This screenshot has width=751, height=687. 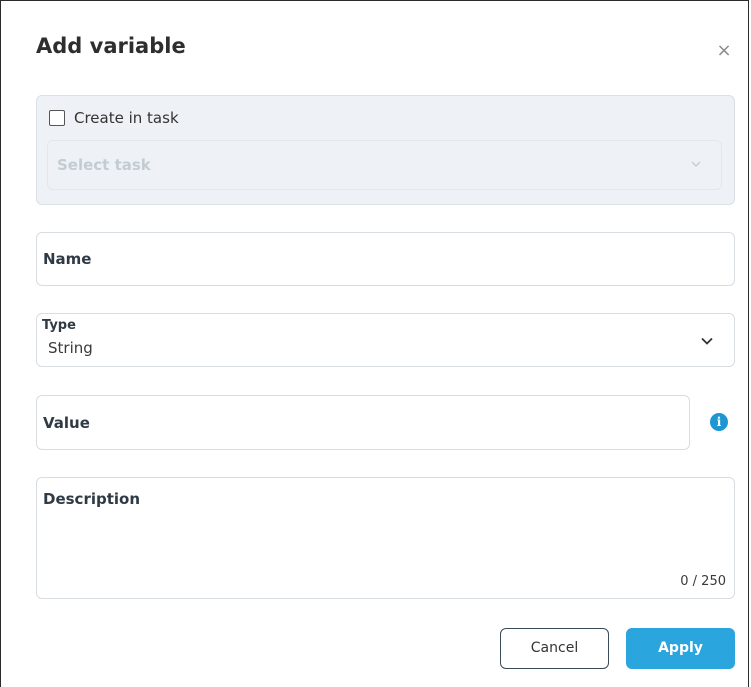 I want to click on name-label: Name, so click(x=67, y=259).